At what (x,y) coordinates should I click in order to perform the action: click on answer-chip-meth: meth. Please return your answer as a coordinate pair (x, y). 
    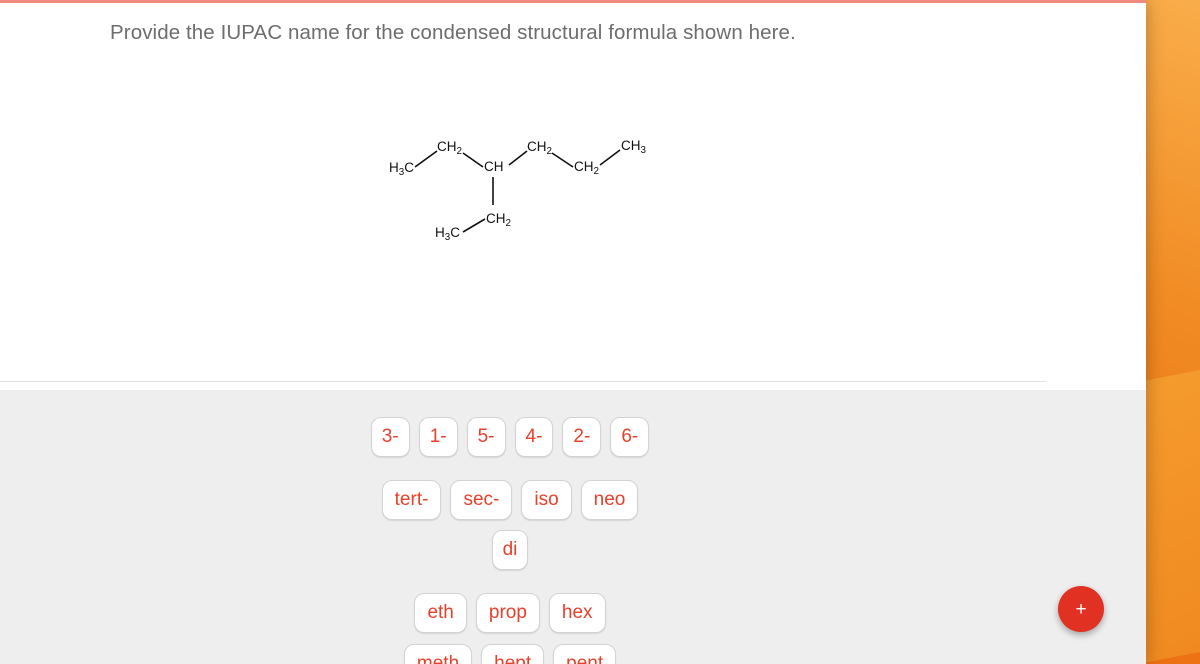
    Looking at the image, I should click on (438, 654).